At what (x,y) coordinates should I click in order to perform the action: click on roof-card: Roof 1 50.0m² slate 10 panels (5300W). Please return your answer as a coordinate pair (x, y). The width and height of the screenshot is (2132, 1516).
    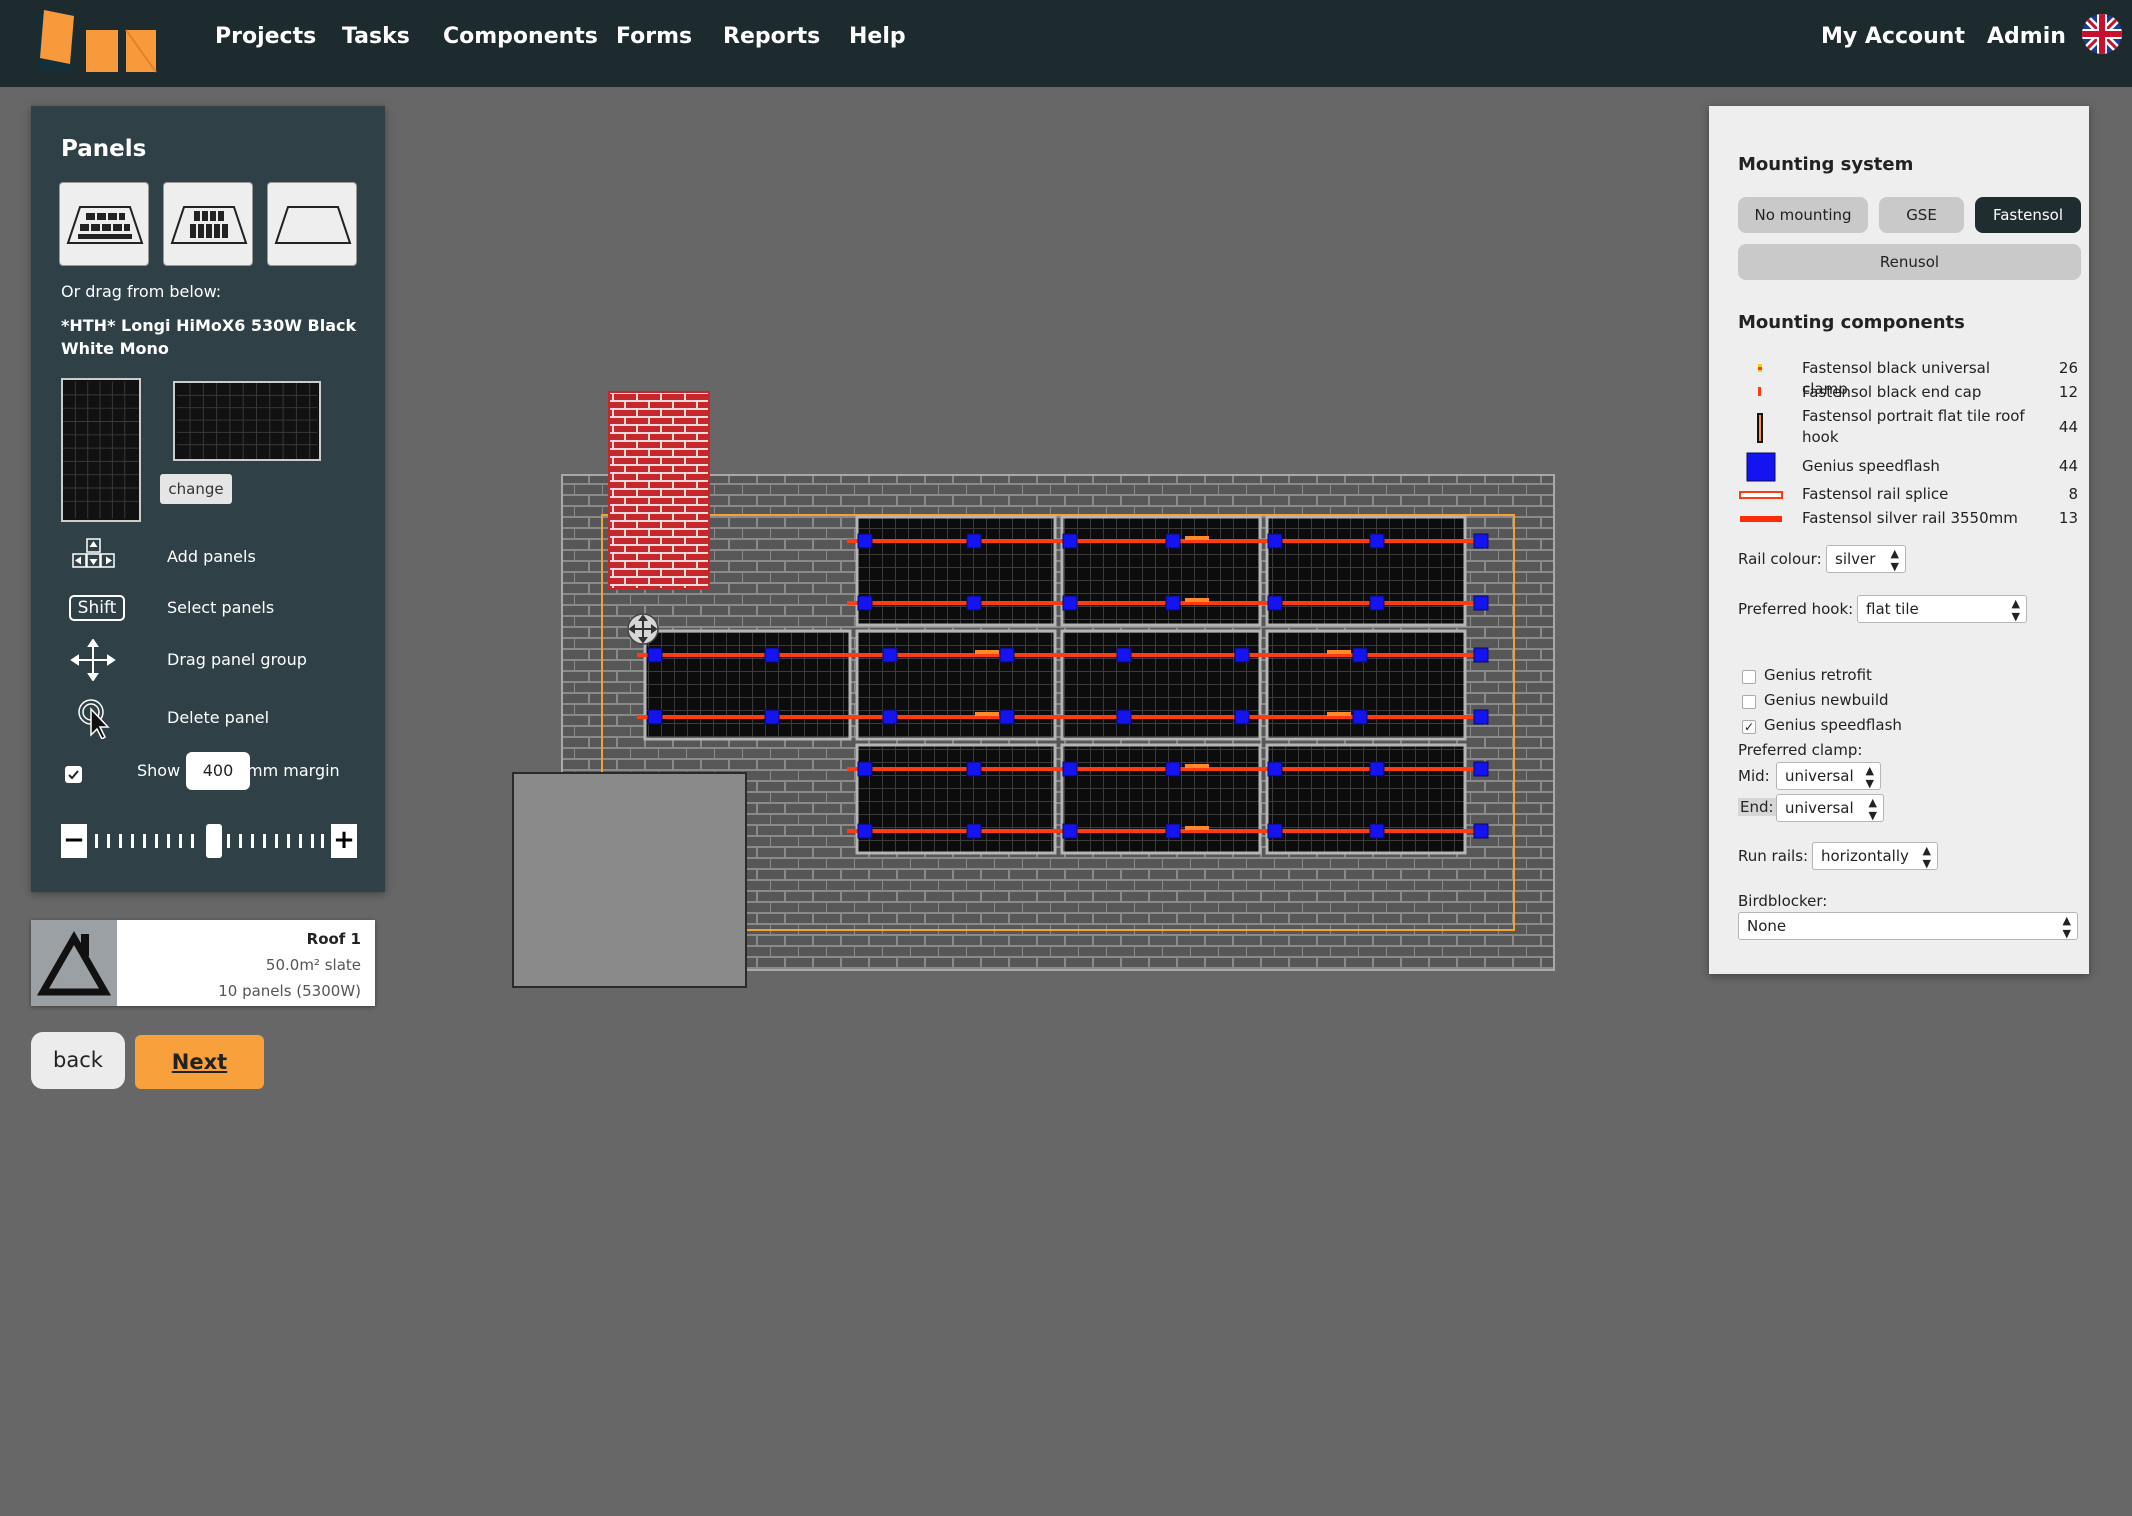
    Looking at the image, I should click on (203, 963).